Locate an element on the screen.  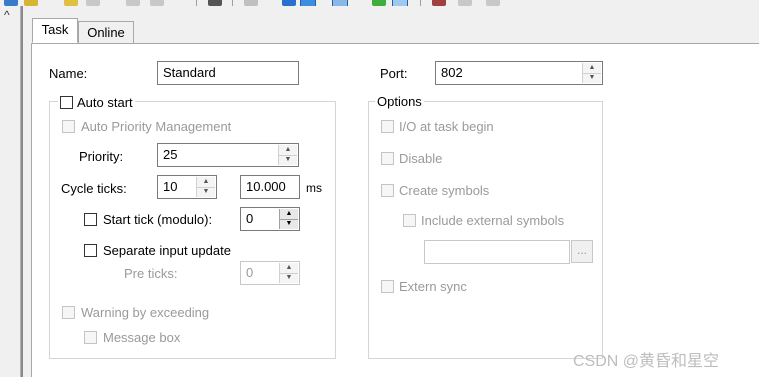
name-input: Standard is located at coordinates (228, 73).